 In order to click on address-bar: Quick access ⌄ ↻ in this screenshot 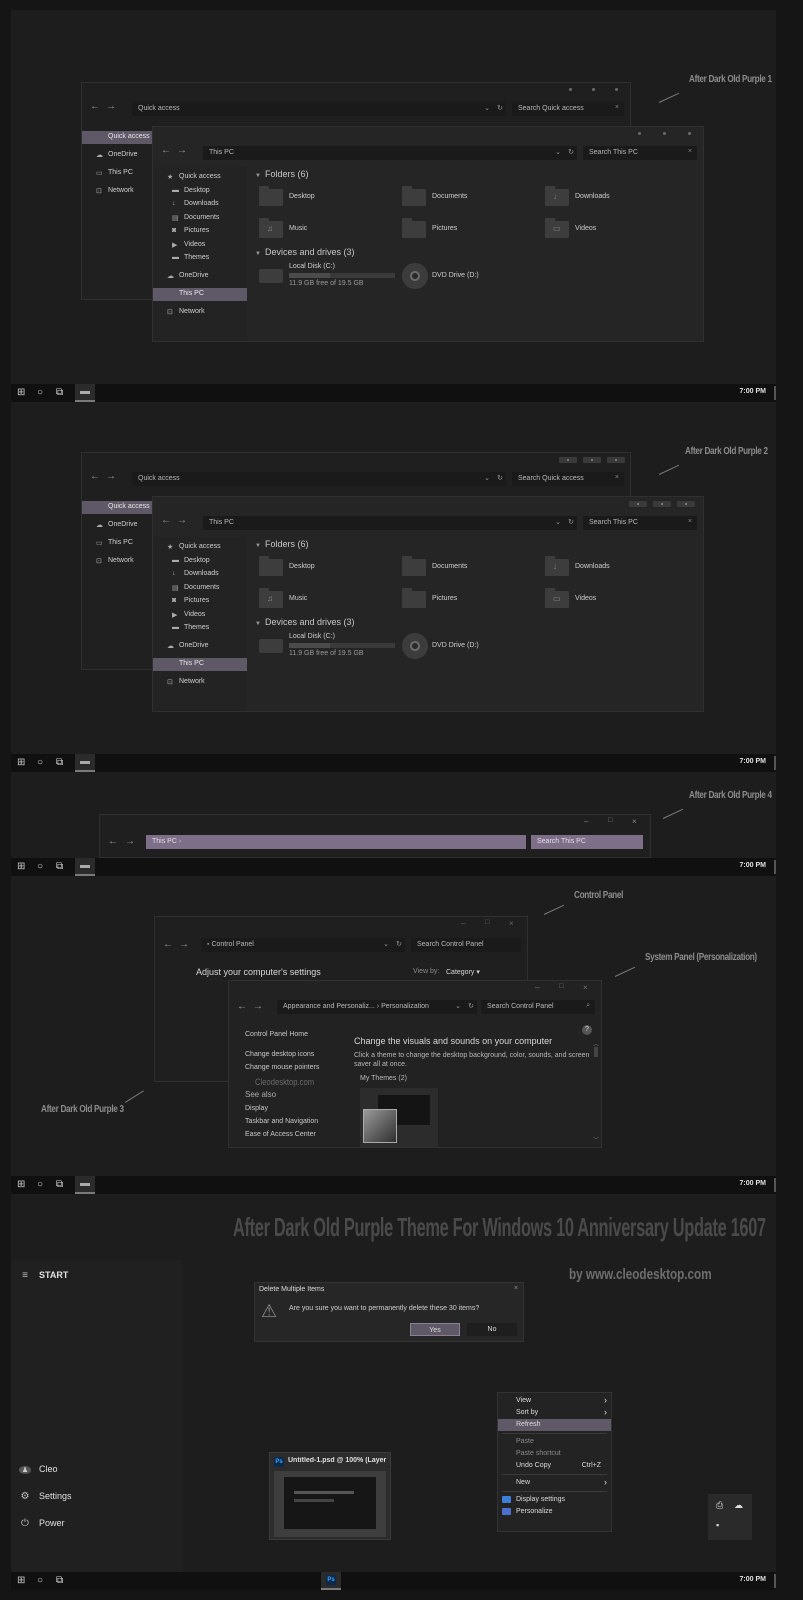, I will do `click(319, 109)`.